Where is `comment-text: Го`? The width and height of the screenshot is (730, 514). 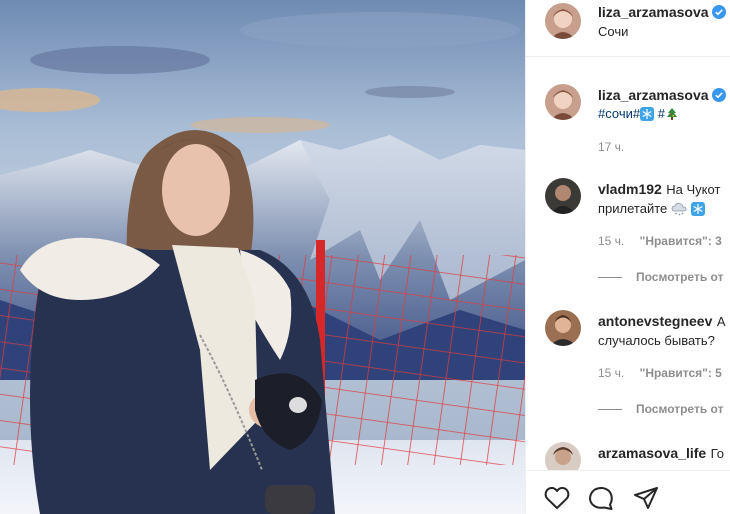 comment-text: Го is located at coordinates (717, 453).